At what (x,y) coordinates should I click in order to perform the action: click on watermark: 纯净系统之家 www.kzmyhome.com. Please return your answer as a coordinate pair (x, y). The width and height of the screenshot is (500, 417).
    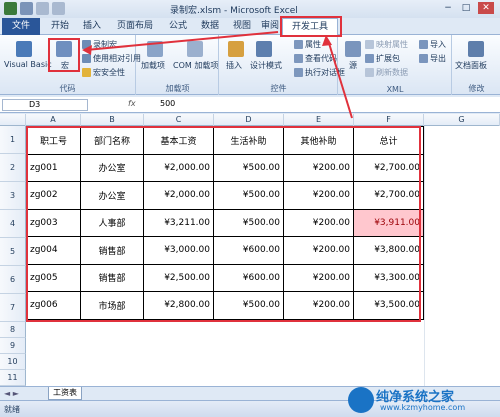
    Looking at the image, I should click on (421, 400).